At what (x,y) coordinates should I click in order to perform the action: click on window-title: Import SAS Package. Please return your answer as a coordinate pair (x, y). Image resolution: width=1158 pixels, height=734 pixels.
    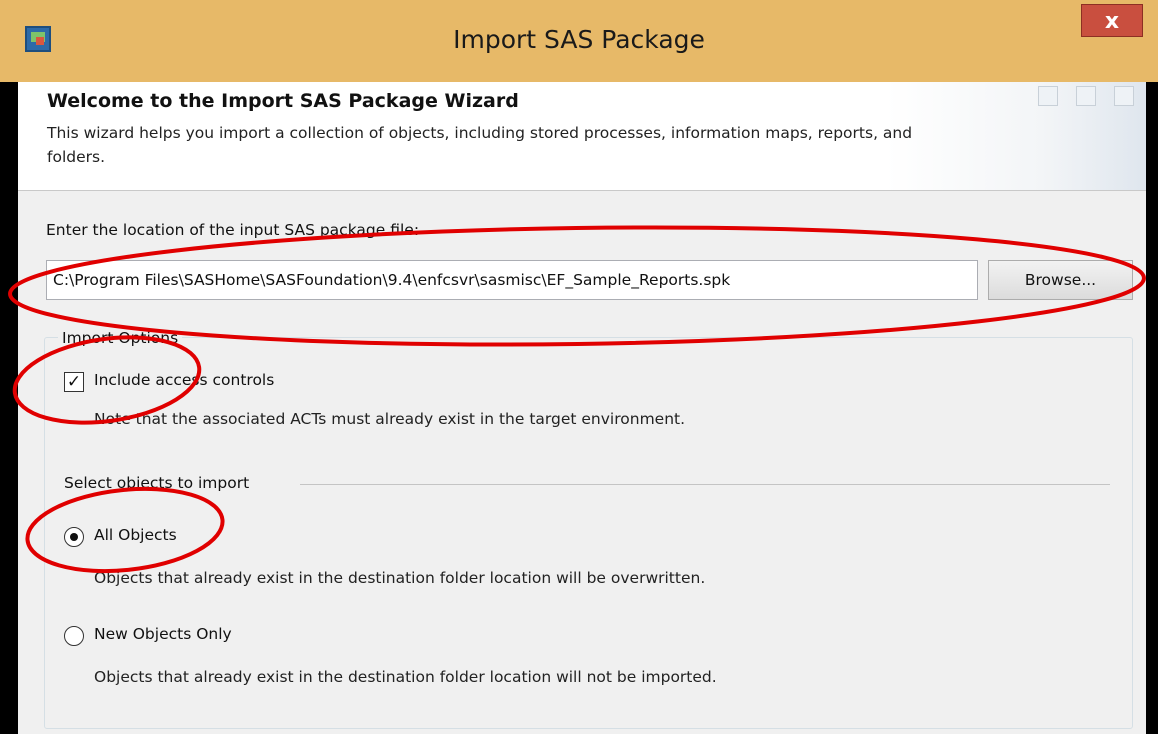
    Looking at the image, I should click on (579, 39).